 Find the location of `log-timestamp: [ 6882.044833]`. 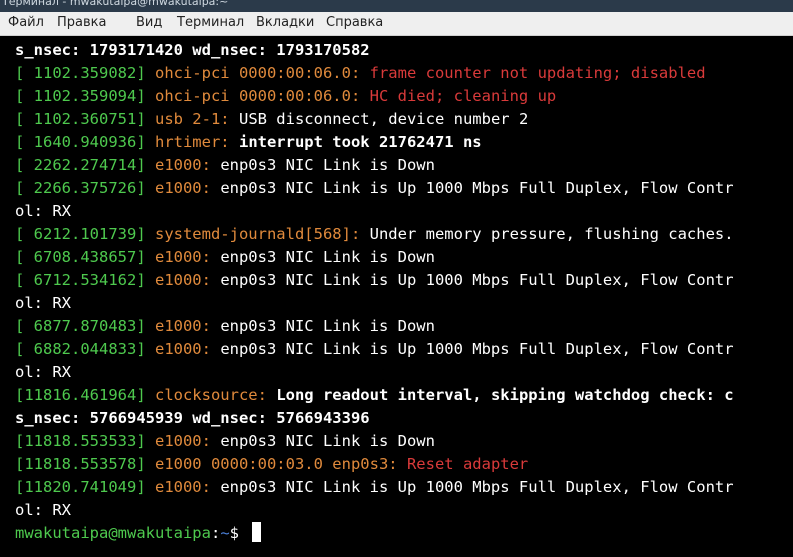

log-timestamp: [ 6882.044833] is located at coordinates (85, 349).